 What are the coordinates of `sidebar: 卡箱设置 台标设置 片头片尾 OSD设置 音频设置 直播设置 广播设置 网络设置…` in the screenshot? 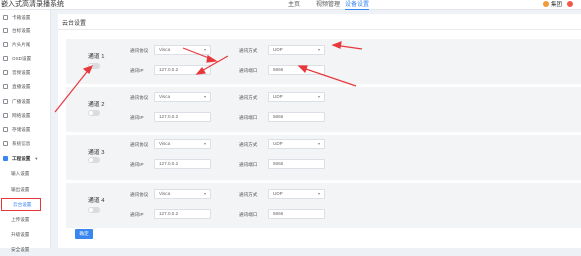 It's located at (25, 131).